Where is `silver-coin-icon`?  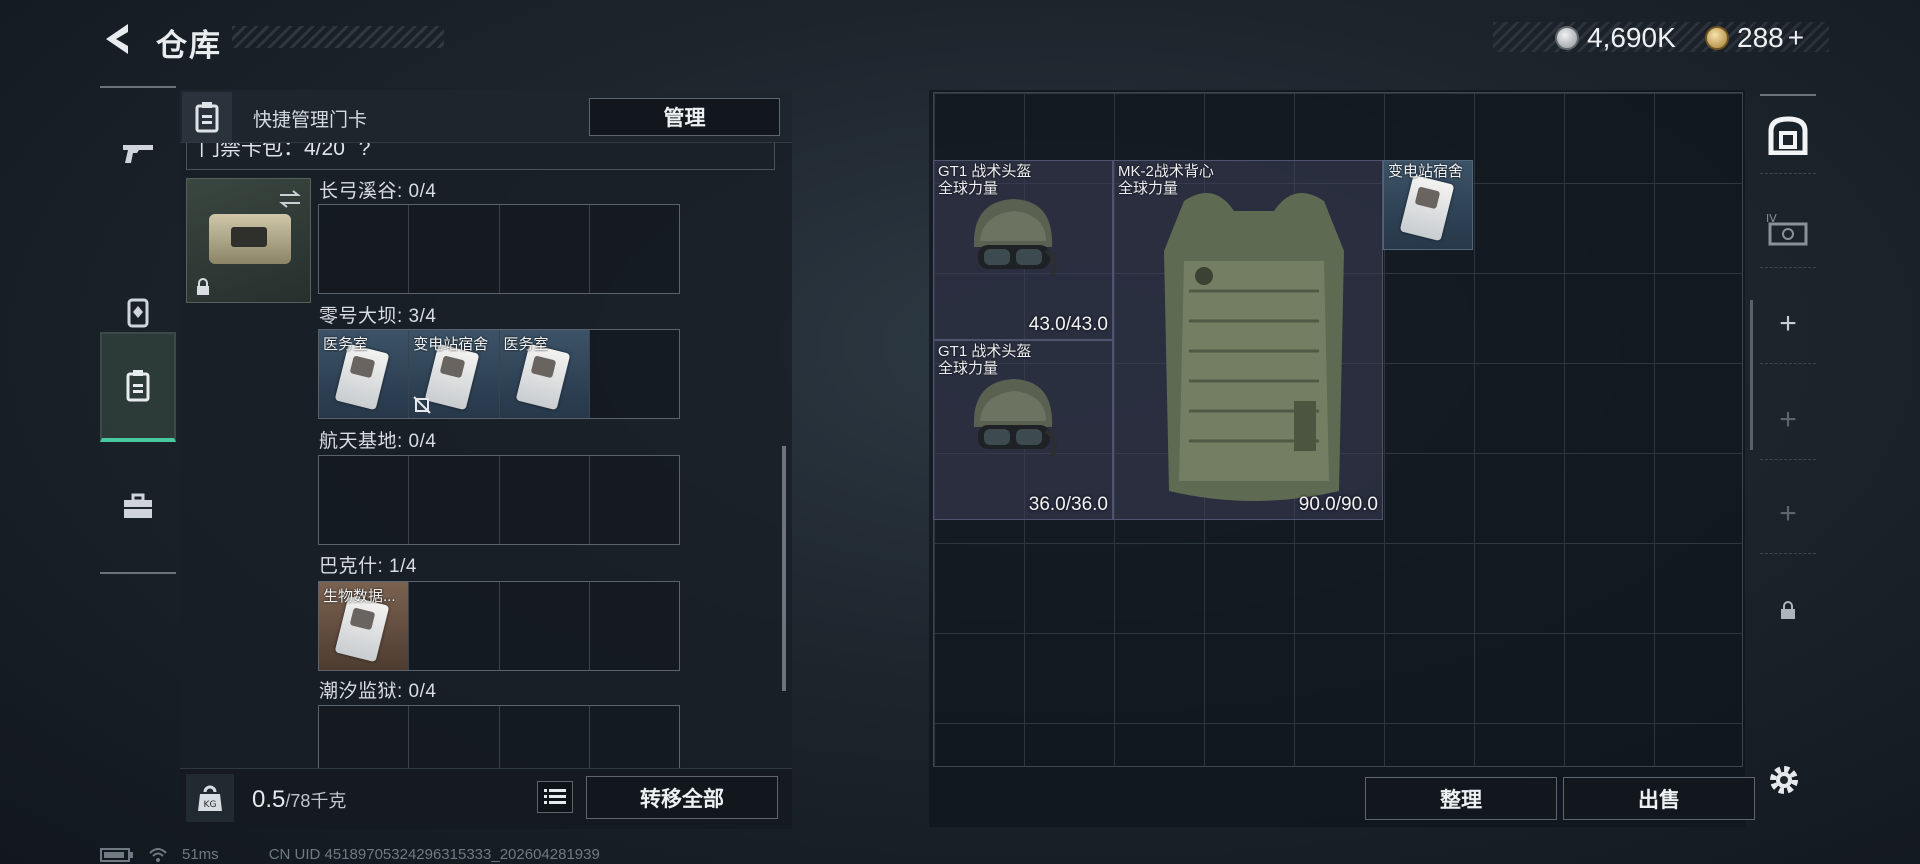 silver-coin-icon is located at coordinates (1567, 38).